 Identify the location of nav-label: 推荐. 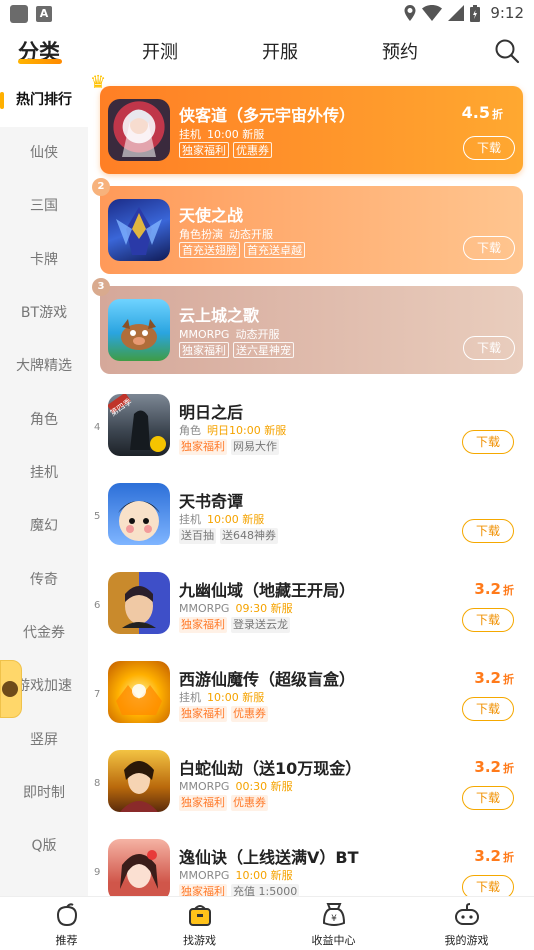
(66, 940).